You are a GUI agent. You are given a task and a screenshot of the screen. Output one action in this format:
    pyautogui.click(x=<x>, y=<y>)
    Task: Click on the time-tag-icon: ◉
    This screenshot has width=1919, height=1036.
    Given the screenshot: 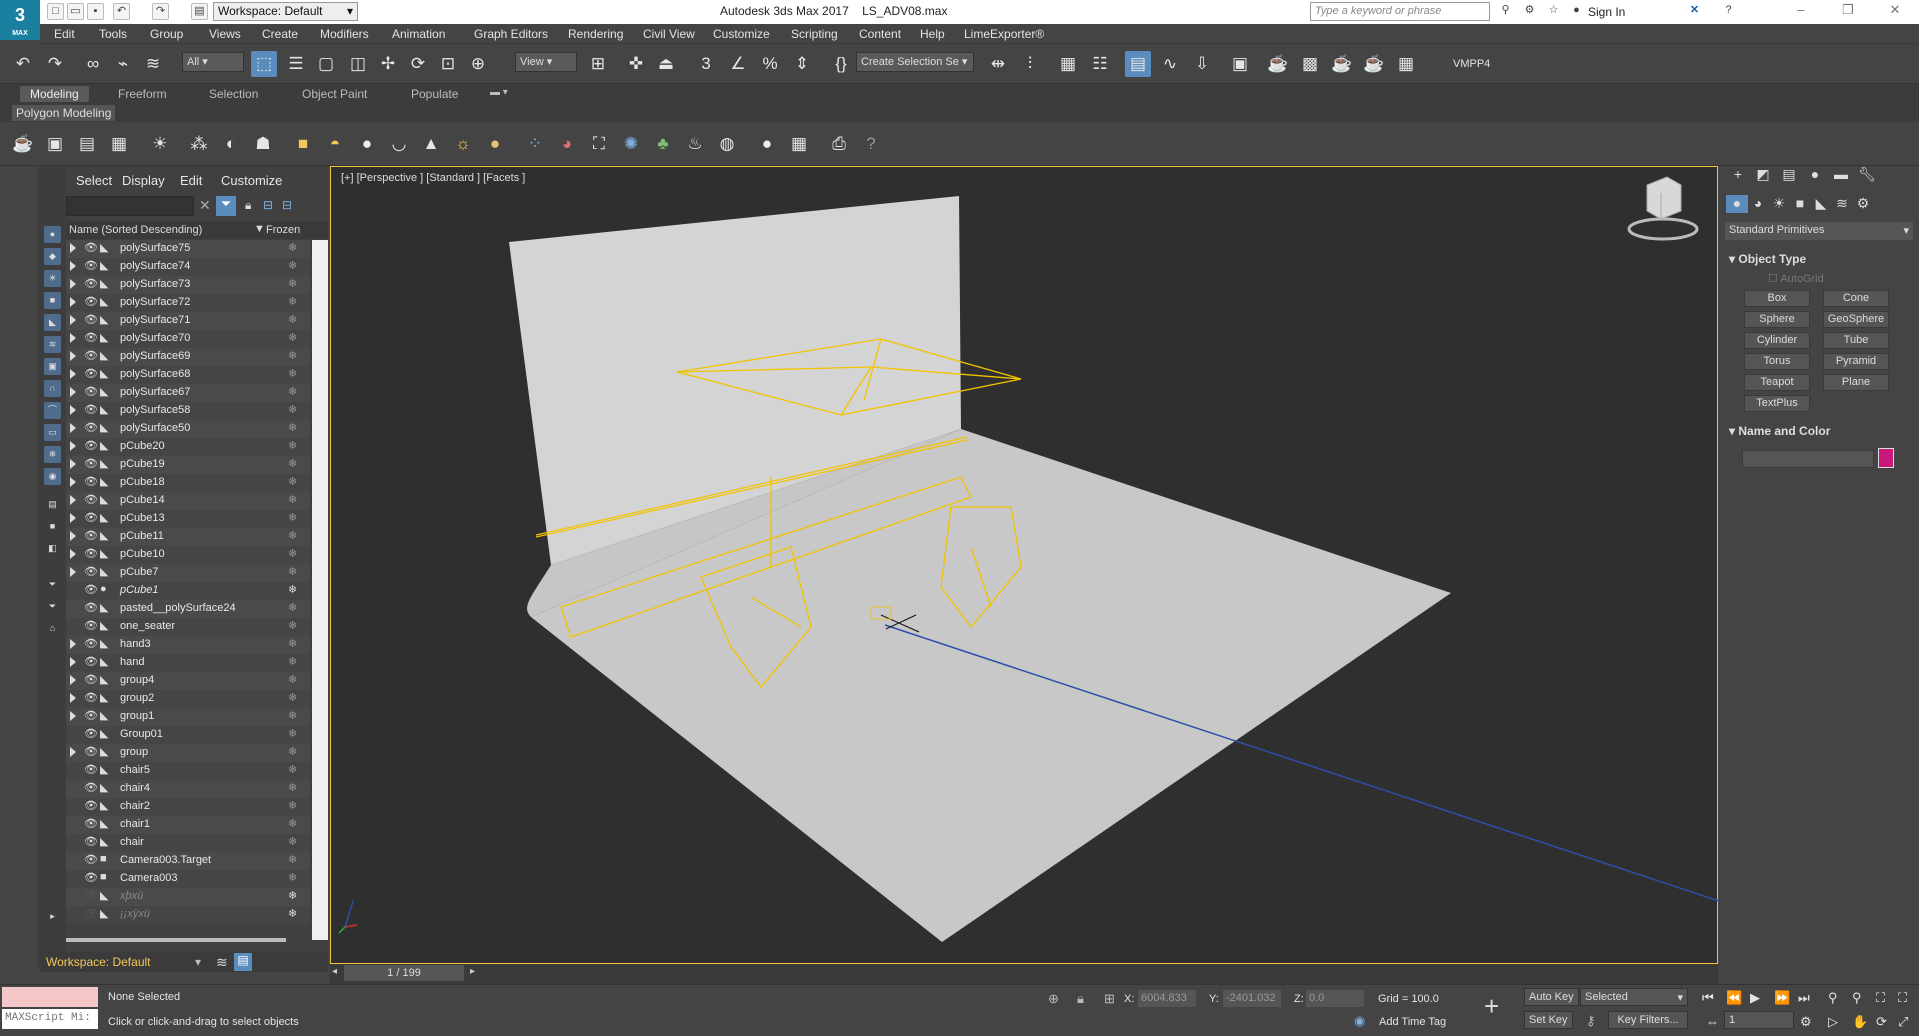 What is the action you would take?
    pyautogui.click(x=1359, y=1021)
    